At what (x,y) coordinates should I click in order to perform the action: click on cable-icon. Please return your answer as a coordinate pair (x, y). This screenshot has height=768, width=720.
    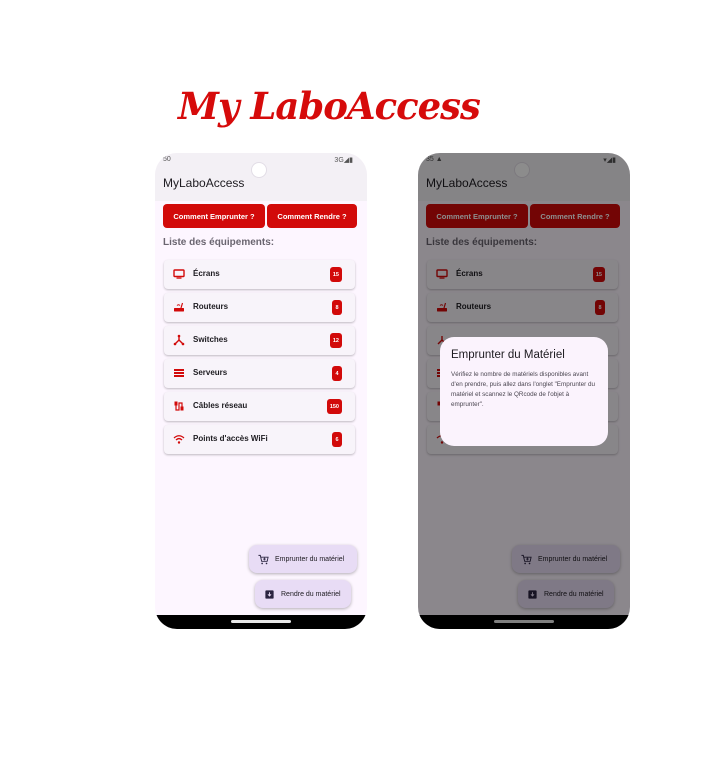
    Looking at the image, I should click on (179, 406).